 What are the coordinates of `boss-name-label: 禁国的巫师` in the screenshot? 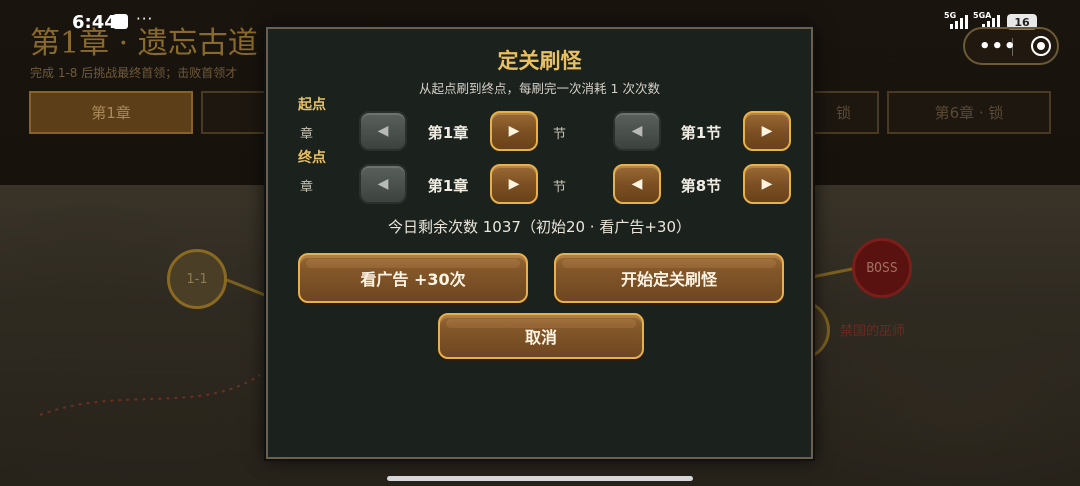 It's located at (873, 331).